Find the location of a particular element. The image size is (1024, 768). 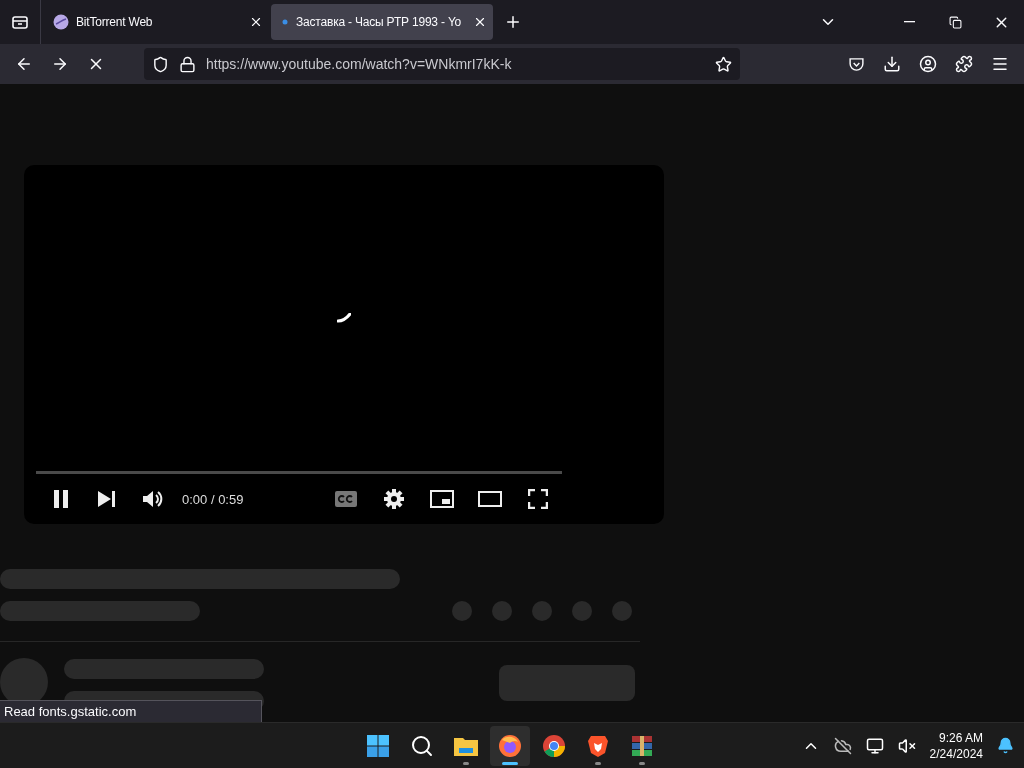

globe-icon is located at coordinates (61, 22).